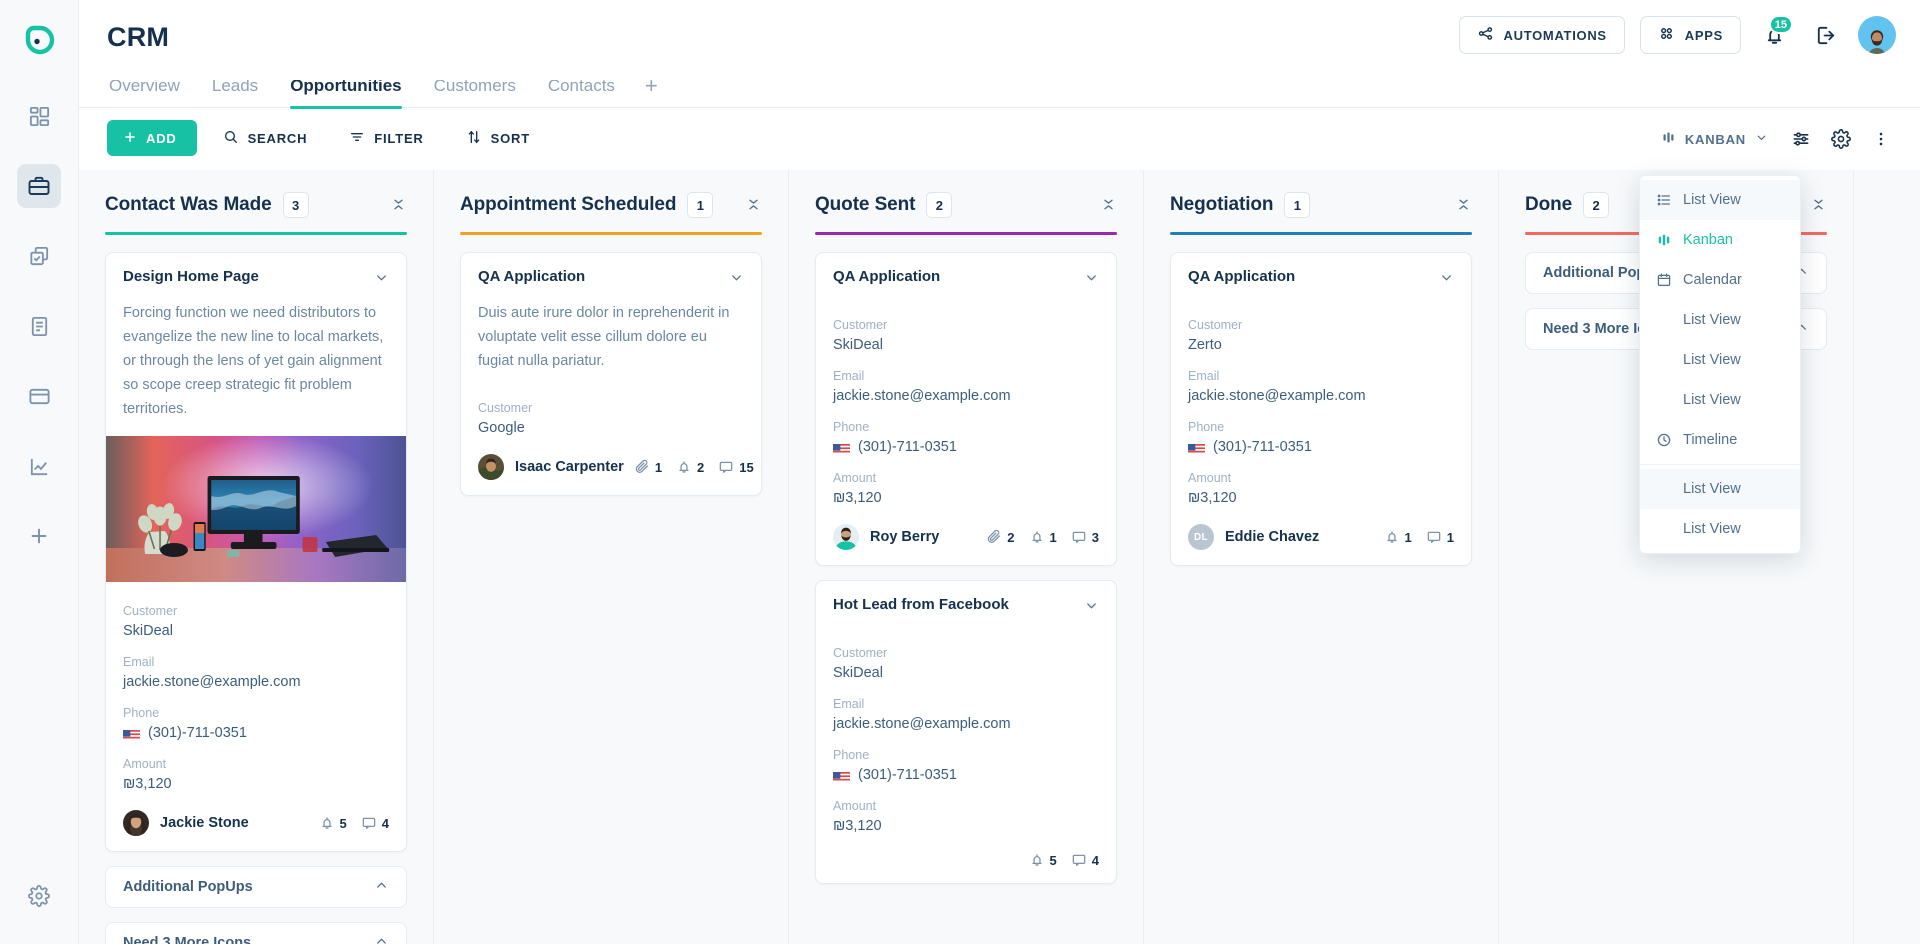 This screenshot has width=1920, height=944. Describe the element at coordinates (256, 933) in the screenshot. I see `collapsible-section: Need 3 More Icons` at that location.